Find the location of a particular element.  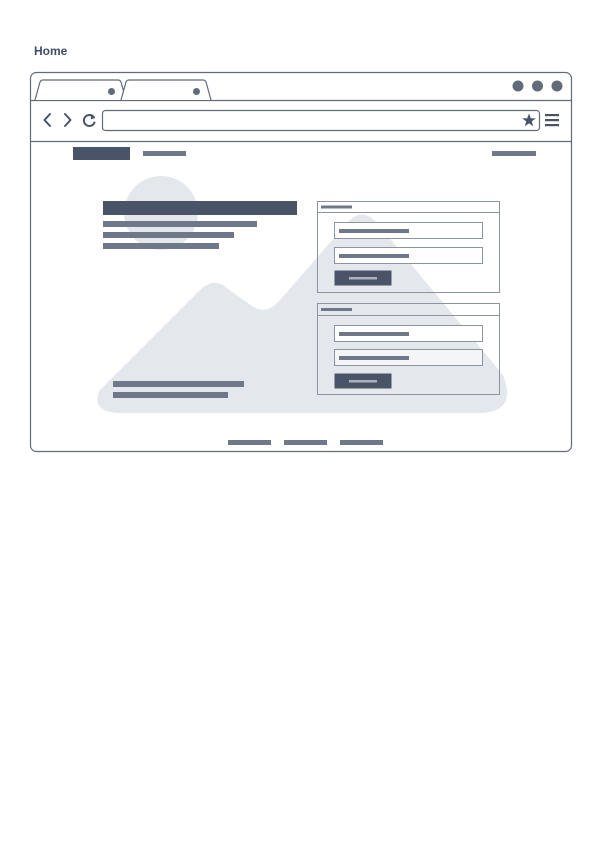

hamburger-menu-icon is located at coordinates (552, 120).